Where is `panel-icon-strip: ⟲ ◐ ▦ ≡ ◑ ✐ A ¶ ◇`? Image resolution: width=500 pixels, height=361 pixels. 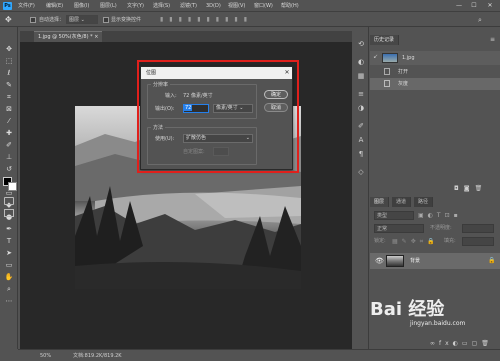 panel-icon-strip: ⟲ ◐ ▦ ≡ ◑ ✐ A ¶ ◇ is located at coordinates (361, 188).